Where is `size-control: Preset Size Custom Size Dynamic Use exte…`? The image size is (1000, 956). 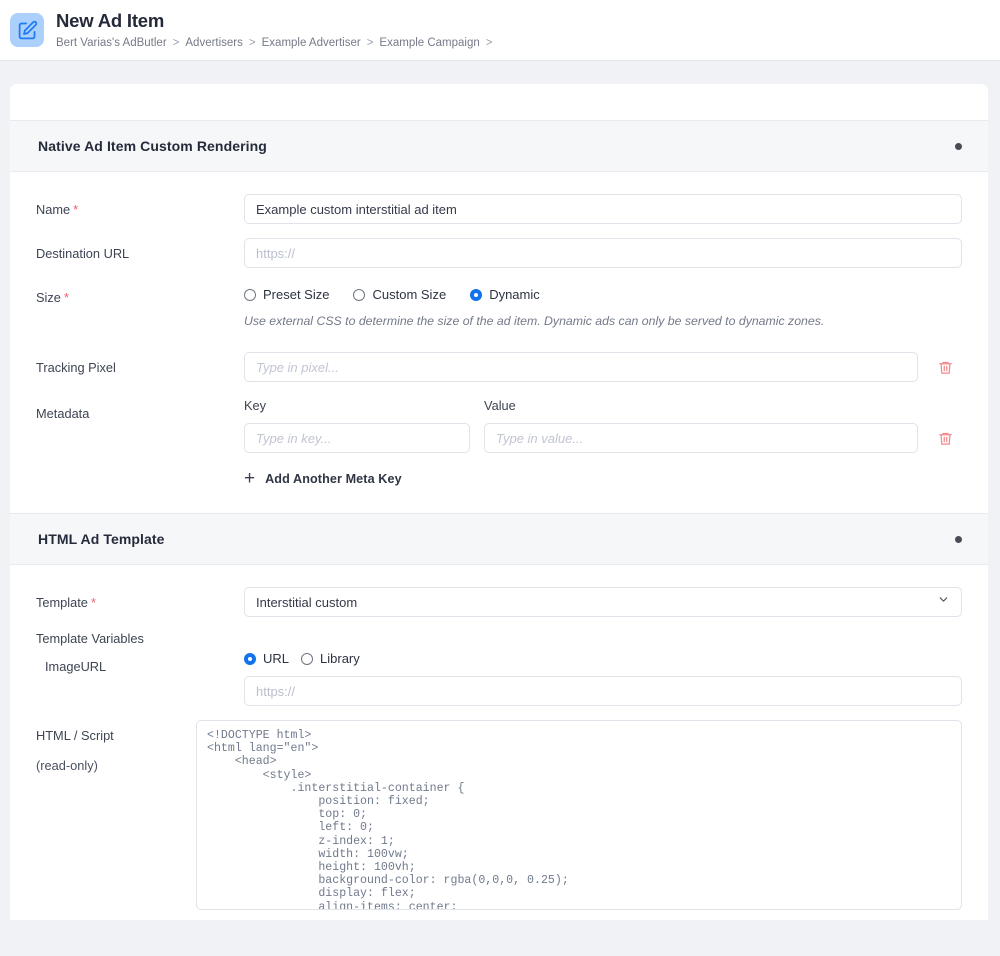 size-control: Preset Size Custom Size Dynamic Use exte… is located at coordinates (603, 306).